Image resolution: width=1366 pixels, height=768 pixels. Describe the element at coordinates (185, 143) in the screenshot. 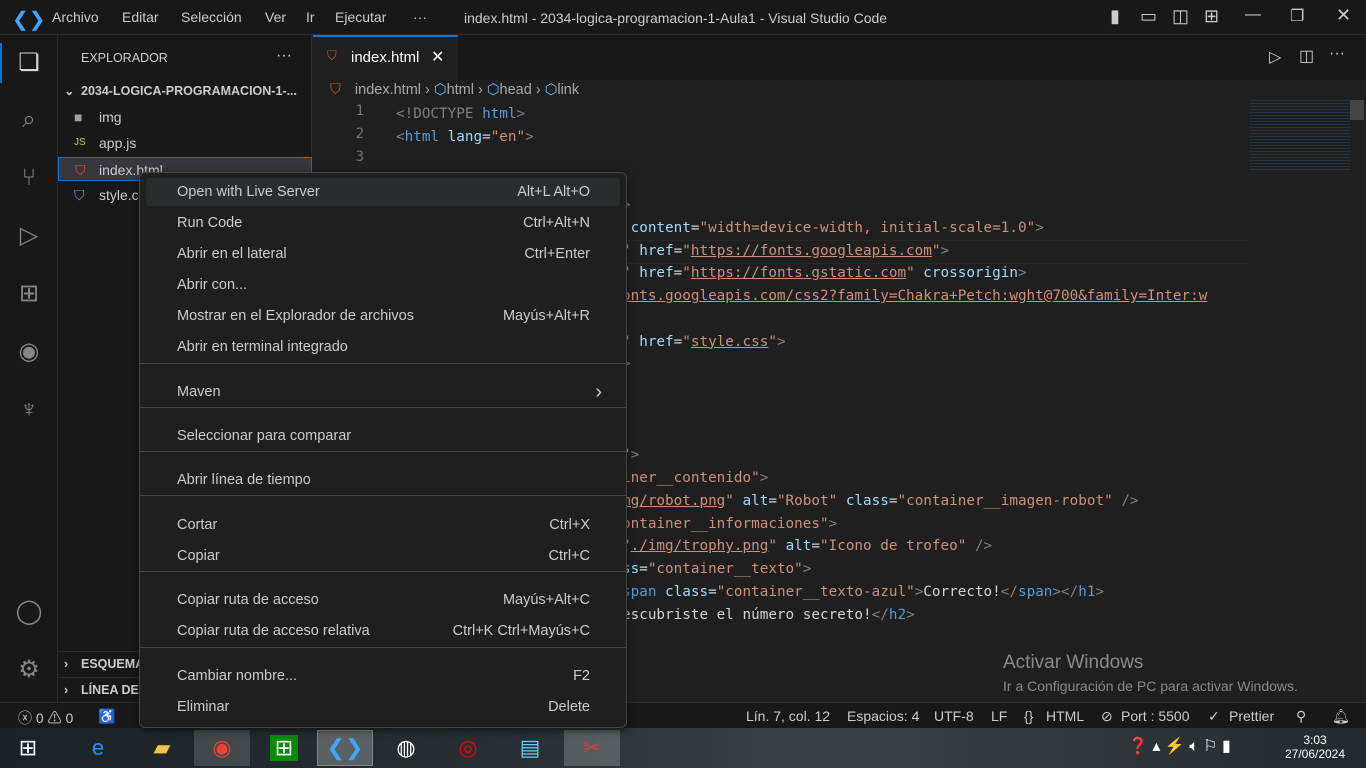

I see `file-app-js: JS app.js` at that location.